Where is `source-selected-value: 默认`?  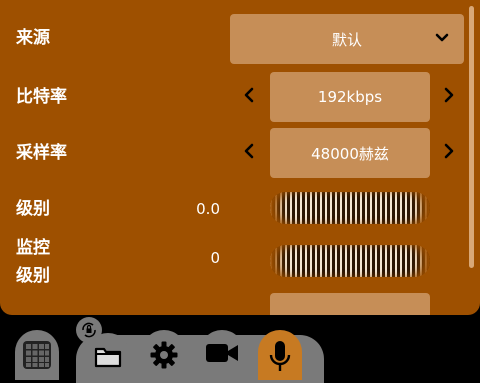
source-selected-value: 默认 is located at coordinates (346, 39).